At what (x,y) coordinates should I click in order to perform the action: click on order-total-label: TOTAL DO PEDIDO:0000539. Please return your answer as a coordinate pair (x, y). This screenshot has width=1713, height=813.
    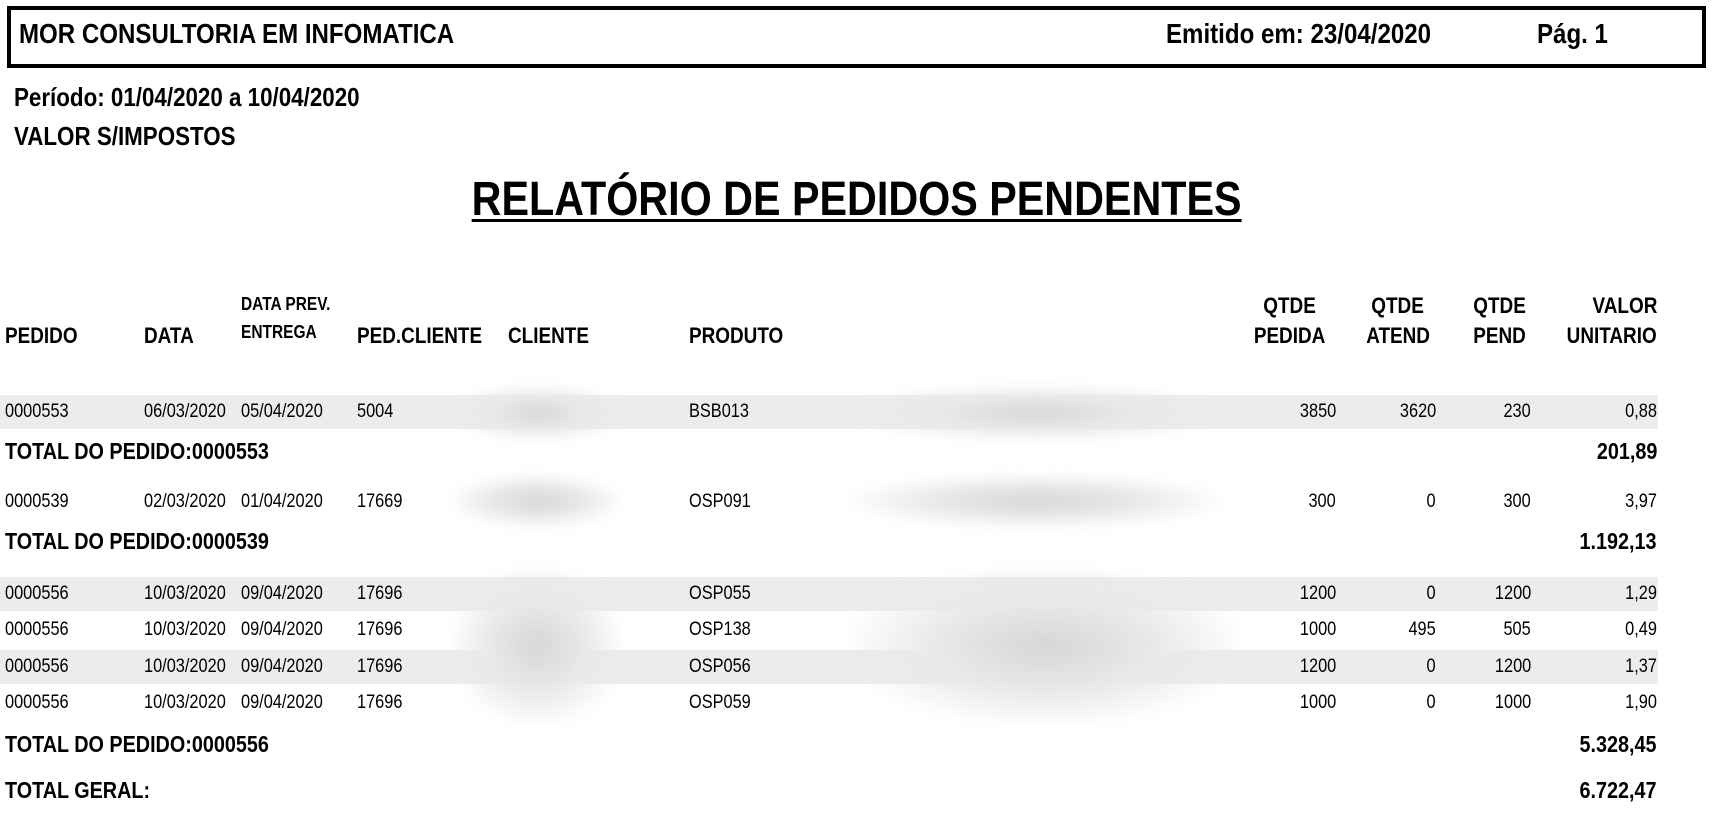
    Looking at the image, I should click on (137, 541).